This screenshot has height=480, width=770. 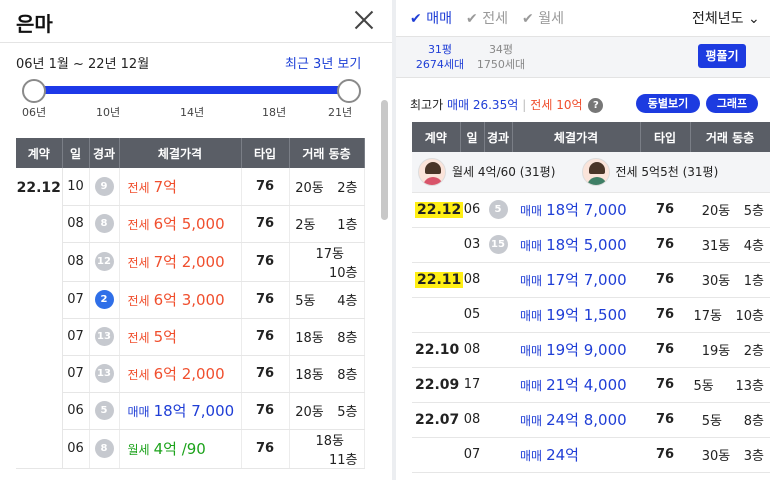 I want to click on slider-tick-label: 06년, so click(x=34, y=112).